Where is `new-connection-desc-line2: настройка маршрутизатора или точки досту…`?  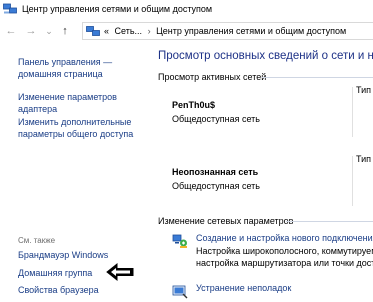
new-connection-desc-line2: настройка маршрутизатора или точки досту… is located at coordinates (284, 263).